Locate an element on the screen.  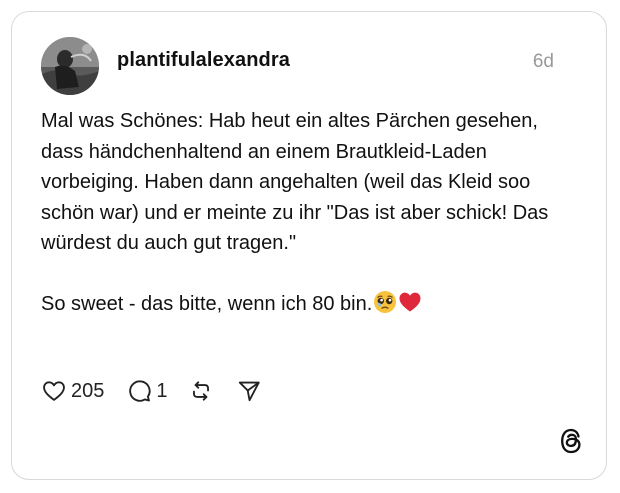
repost-icon is located at coordinates (200, 391).